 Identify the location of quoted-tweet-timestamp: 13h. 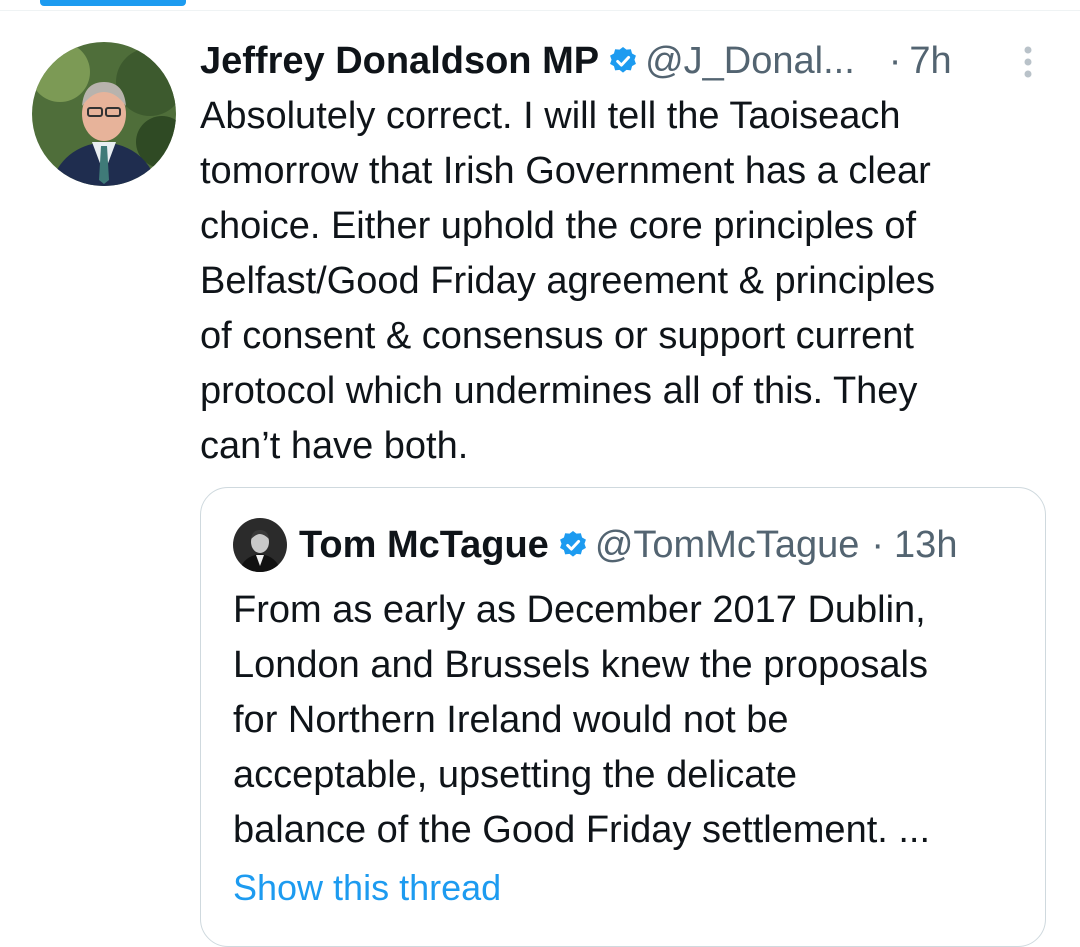
(925, 545).